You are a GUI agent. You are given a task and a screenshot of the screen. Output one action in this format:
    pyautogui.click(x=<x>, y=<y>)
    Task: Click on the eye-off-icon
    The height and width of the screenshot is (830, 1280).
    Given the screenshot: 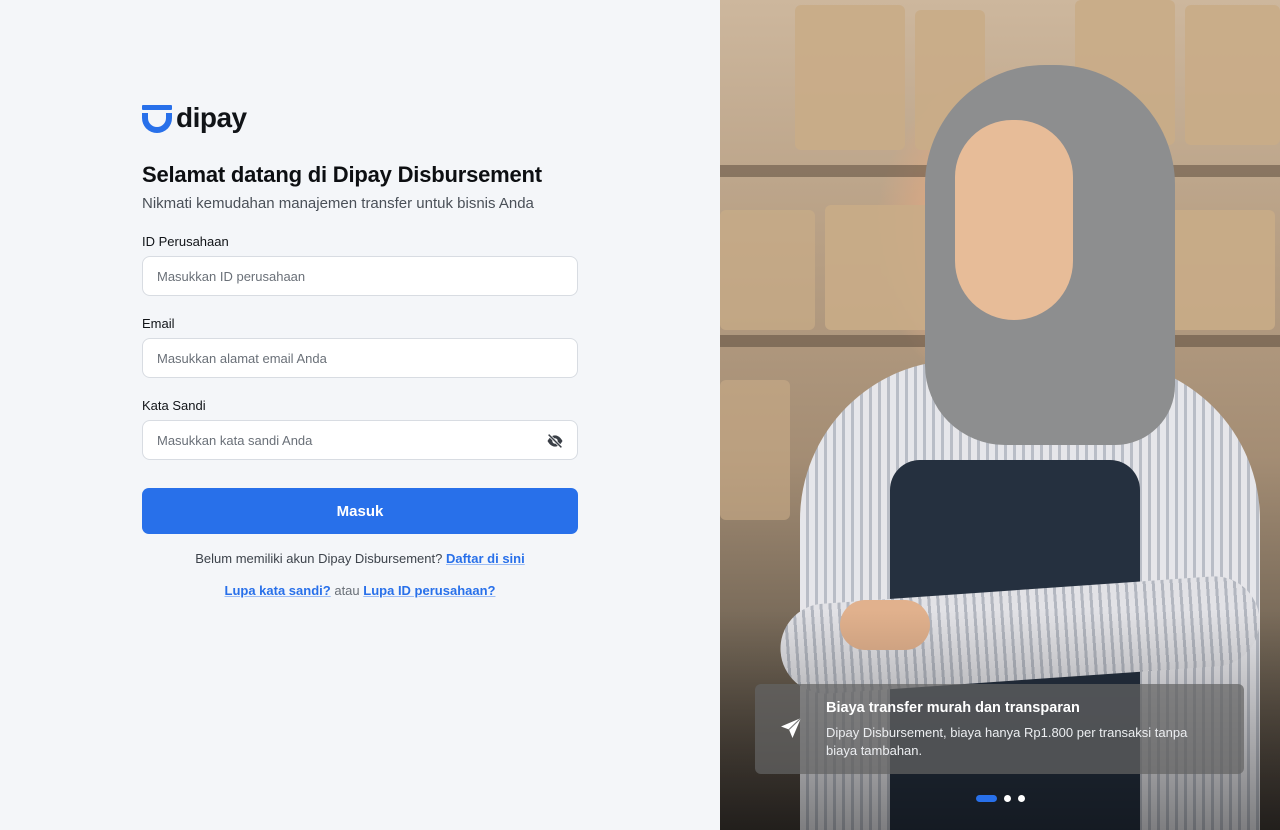 What is the action you would take?
    pyautogui.click(x=555, y=441)
    